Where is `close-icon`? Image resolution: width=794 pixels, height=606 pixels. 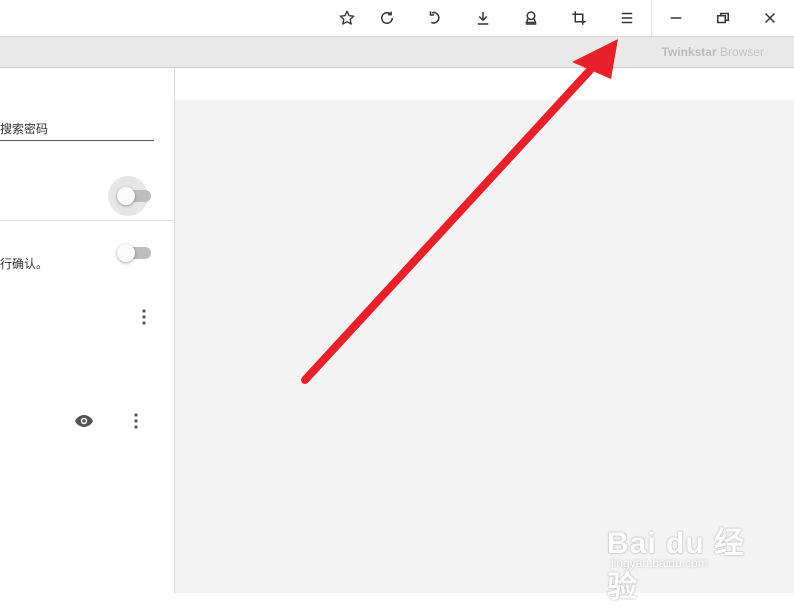 close-icon is located at coordinates (770, 18).